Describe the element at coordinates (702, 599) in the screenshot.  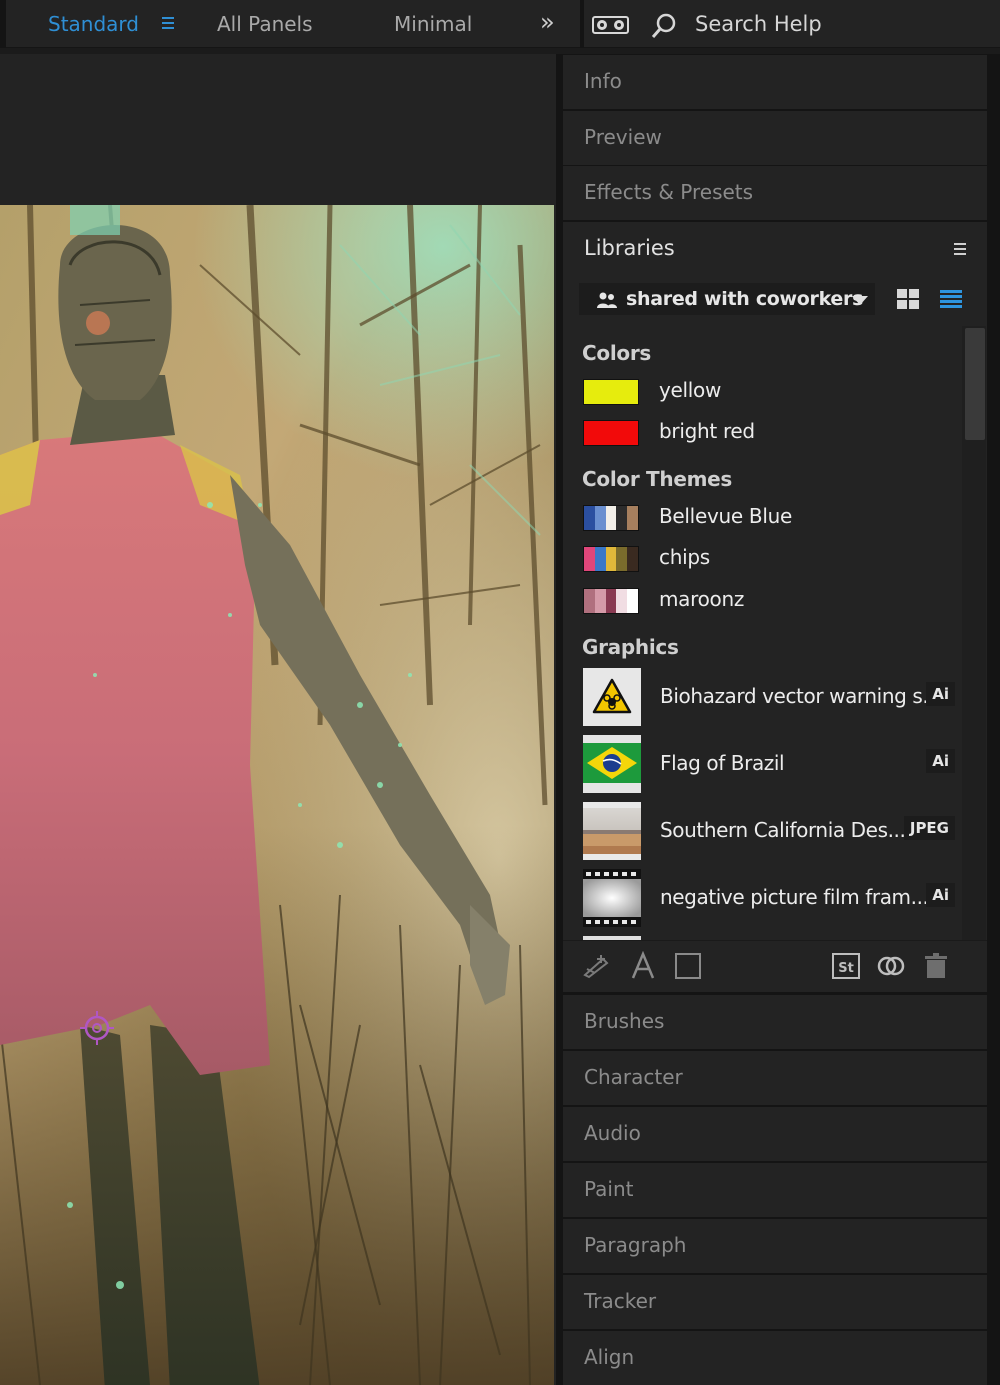
I see `color-theme-name: maroonz` at that location.